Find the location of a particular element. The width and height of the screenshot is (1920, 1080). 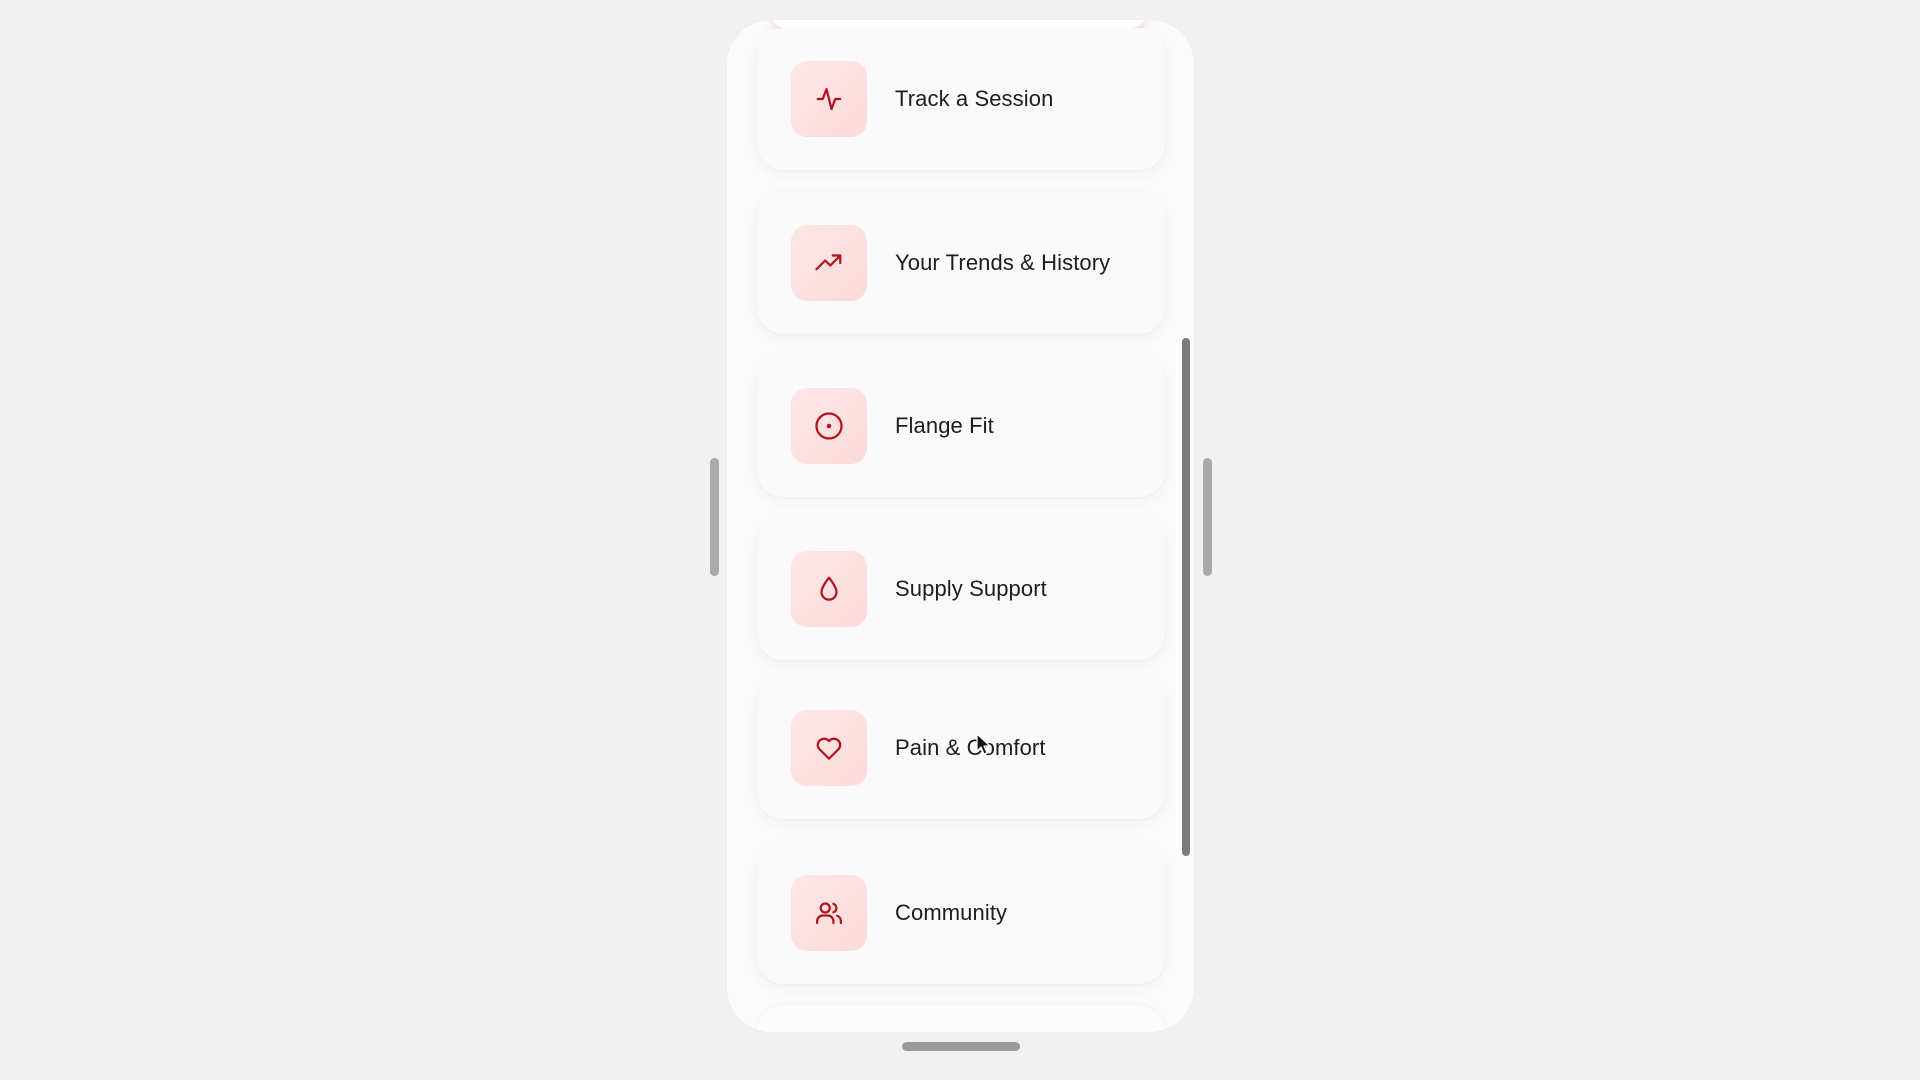

trending-up-icon is located at coordinates (828, 262).